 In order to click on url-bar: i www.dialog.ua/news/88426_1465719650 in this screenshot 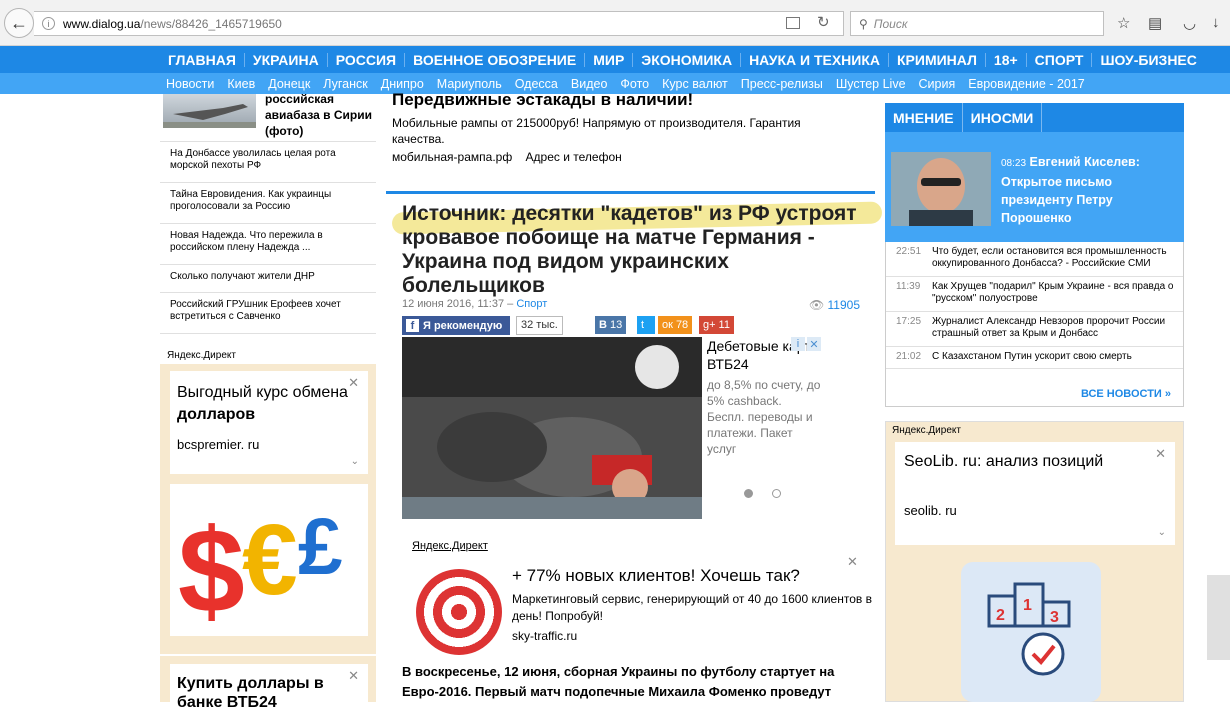, I will do `click(439, 23)`.